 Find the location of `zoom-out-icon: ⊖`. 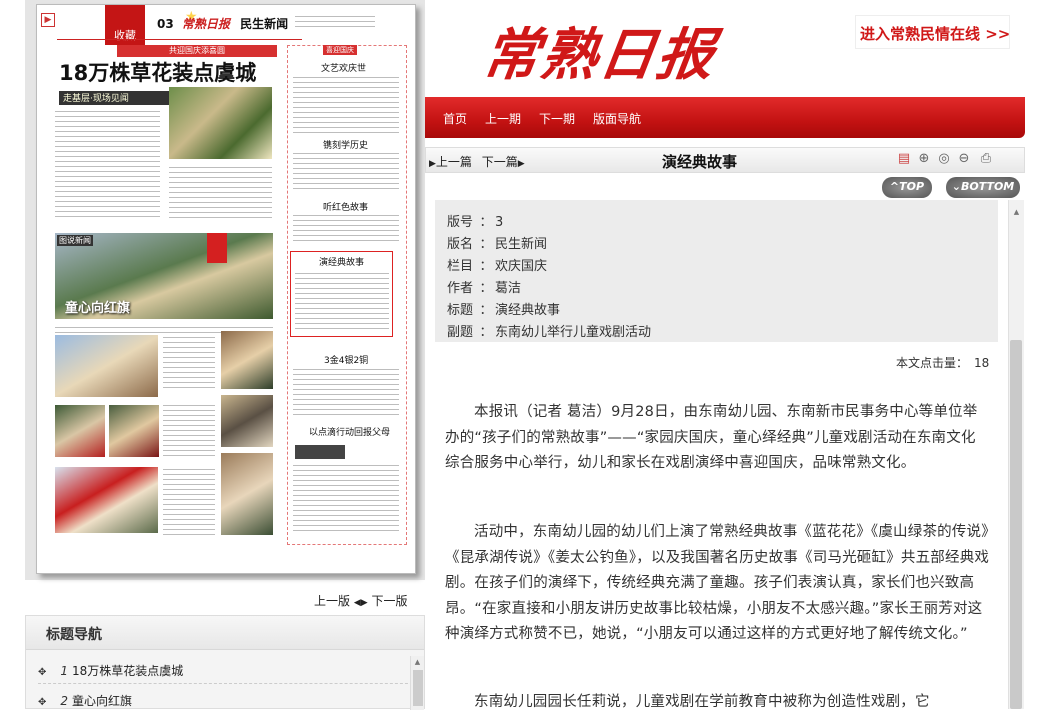

zoom-out-icon: ⊖ is located at coordinates (964, 159).